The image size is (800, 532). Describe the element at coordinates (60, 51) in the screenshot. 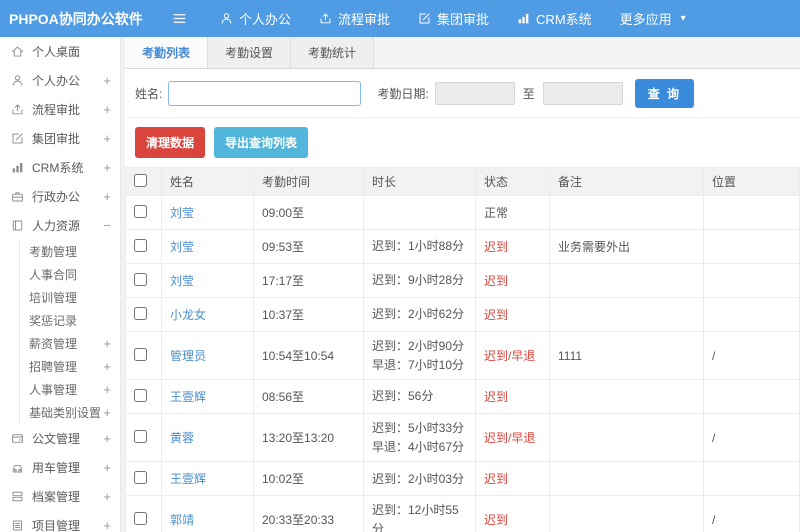

I see `sidebar-item-personal-desktop: 个人桌面` at that location.